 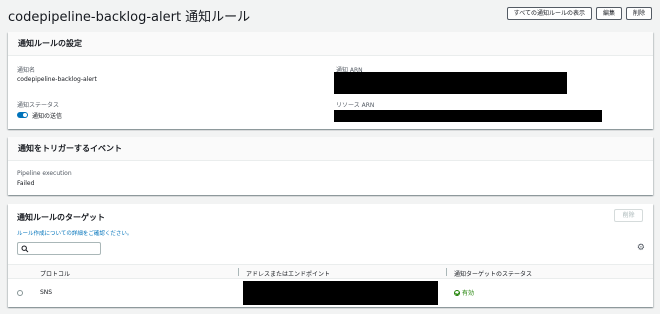 What do you see at coordinates (44, 173) in the screenshot?
I see `event-label: Pipeline execution` at bounding box center [44, 173].